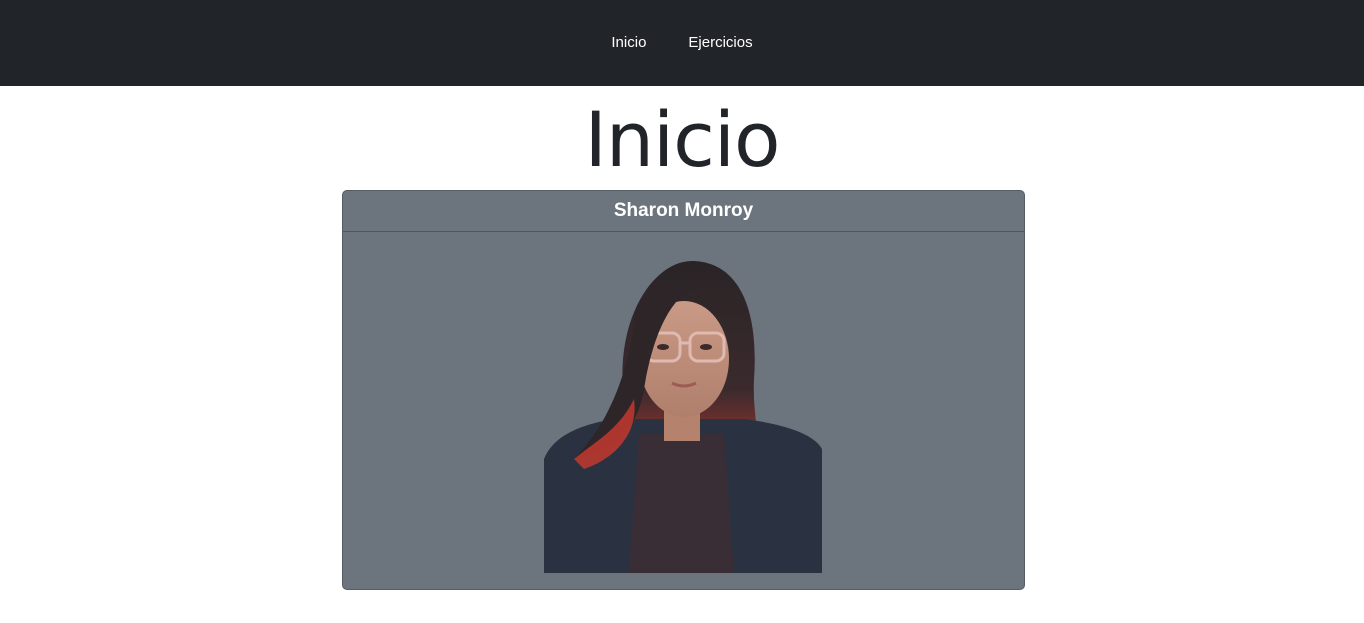  What do you see at coordinates (720, 43) in the screenshot?
I see `nav-link-ejercicios: Ejercicios` at bounding box center [720, 43].